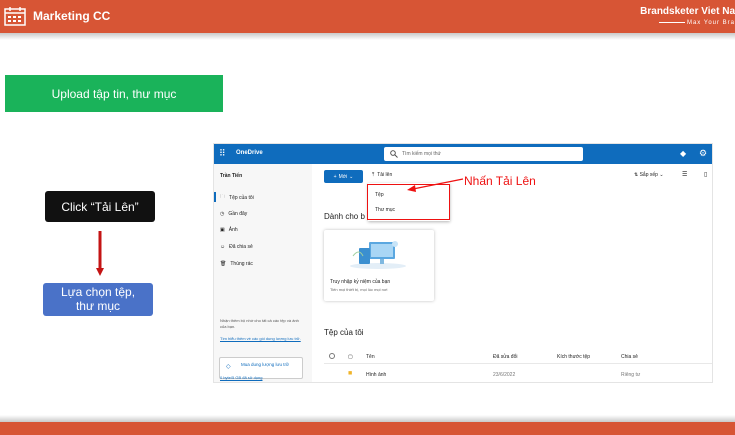  Describe the element at coordinates (376, 375) in the screenshot. I see `file-name: Hình ảnh` at that location.